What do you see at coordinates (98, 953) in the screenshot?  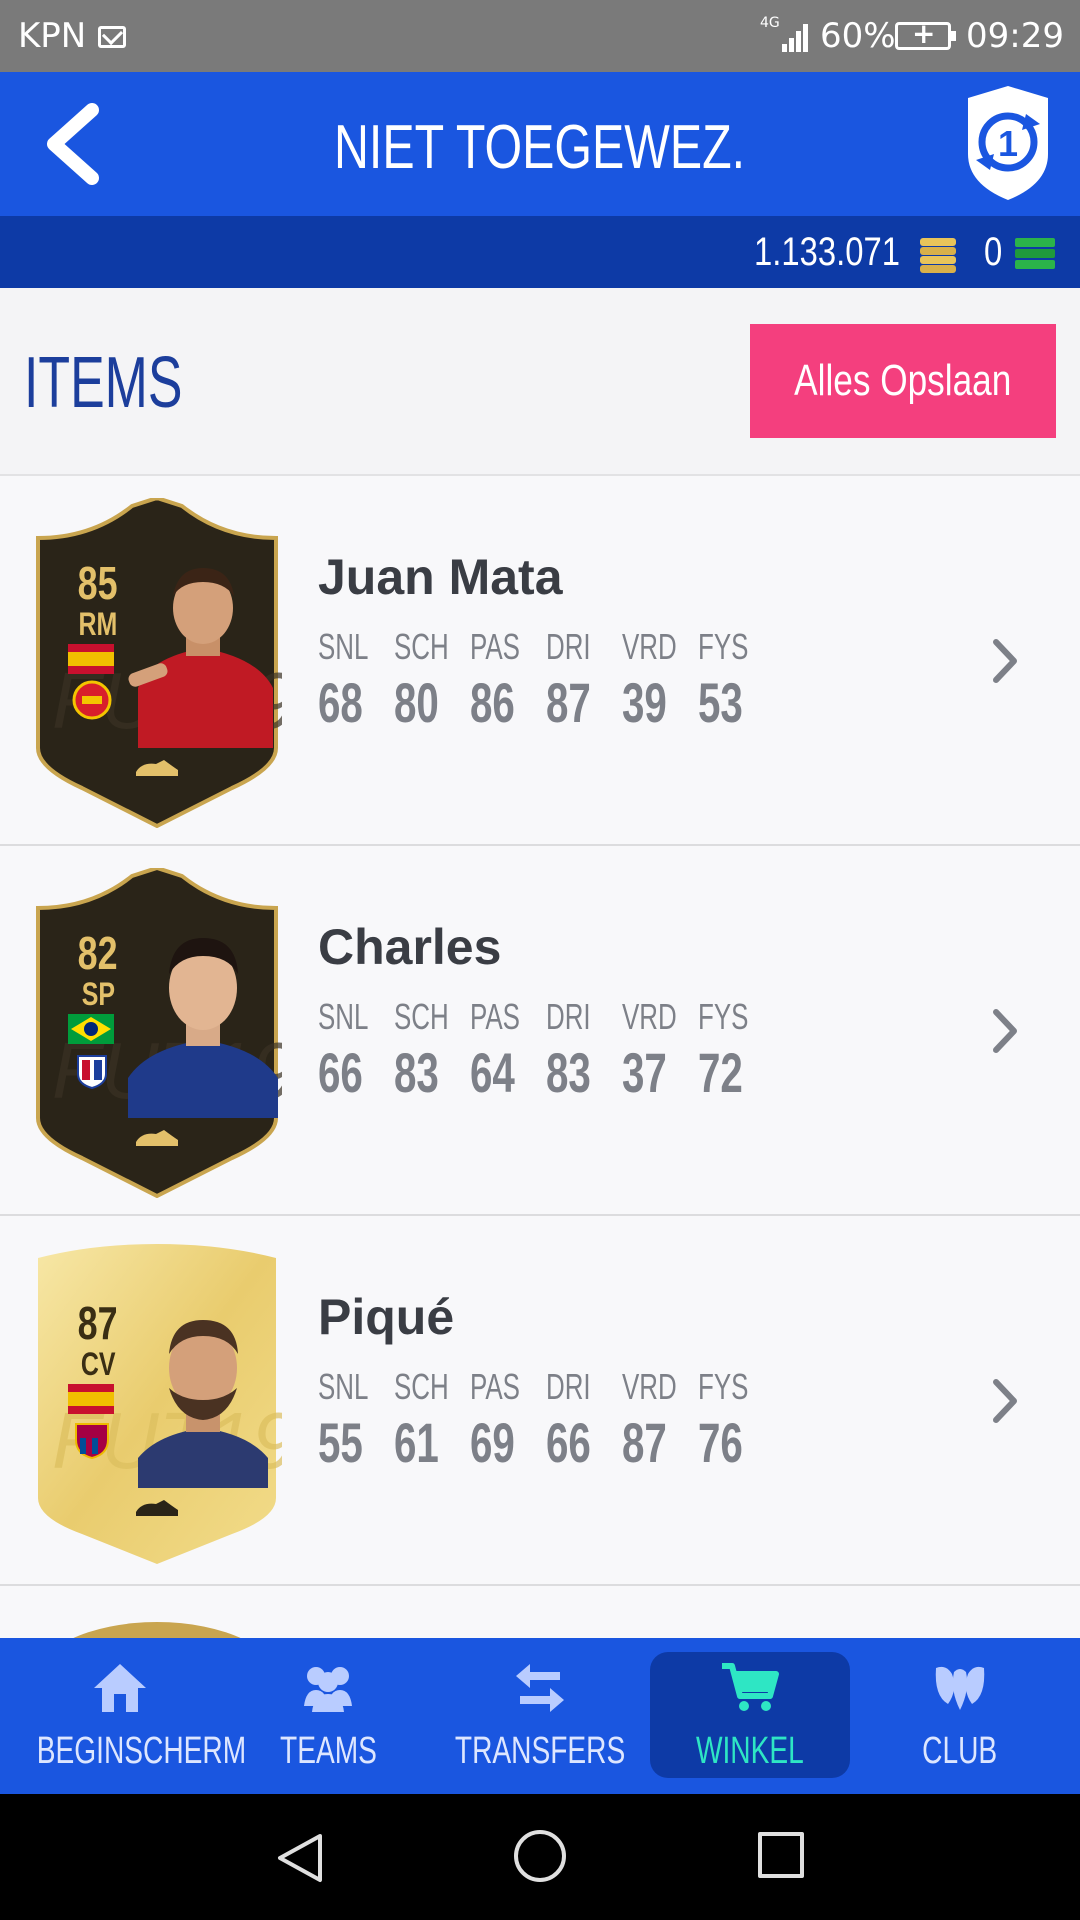 I see `player-rating: 82` at bounding box center [98, 953].